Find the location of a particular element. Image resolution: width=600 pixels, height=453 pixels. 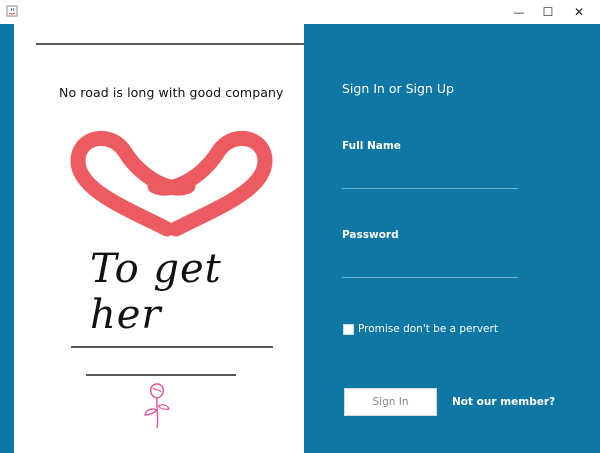

promise-checkbox is located at coordinates (348, 329).